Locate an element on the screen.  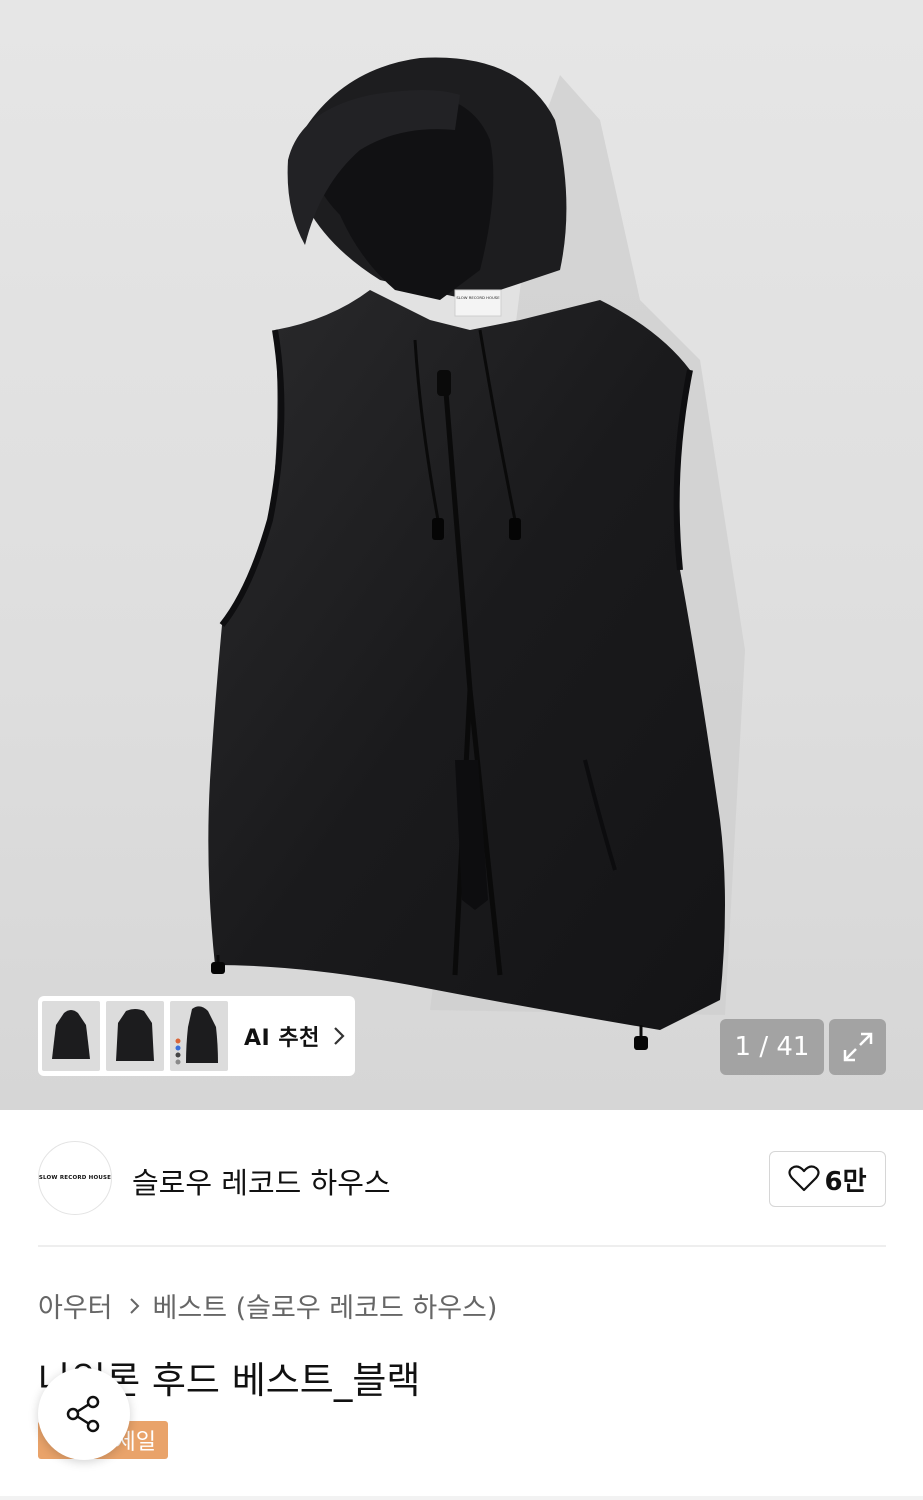
share-button is located at coordinates (84, 1414).